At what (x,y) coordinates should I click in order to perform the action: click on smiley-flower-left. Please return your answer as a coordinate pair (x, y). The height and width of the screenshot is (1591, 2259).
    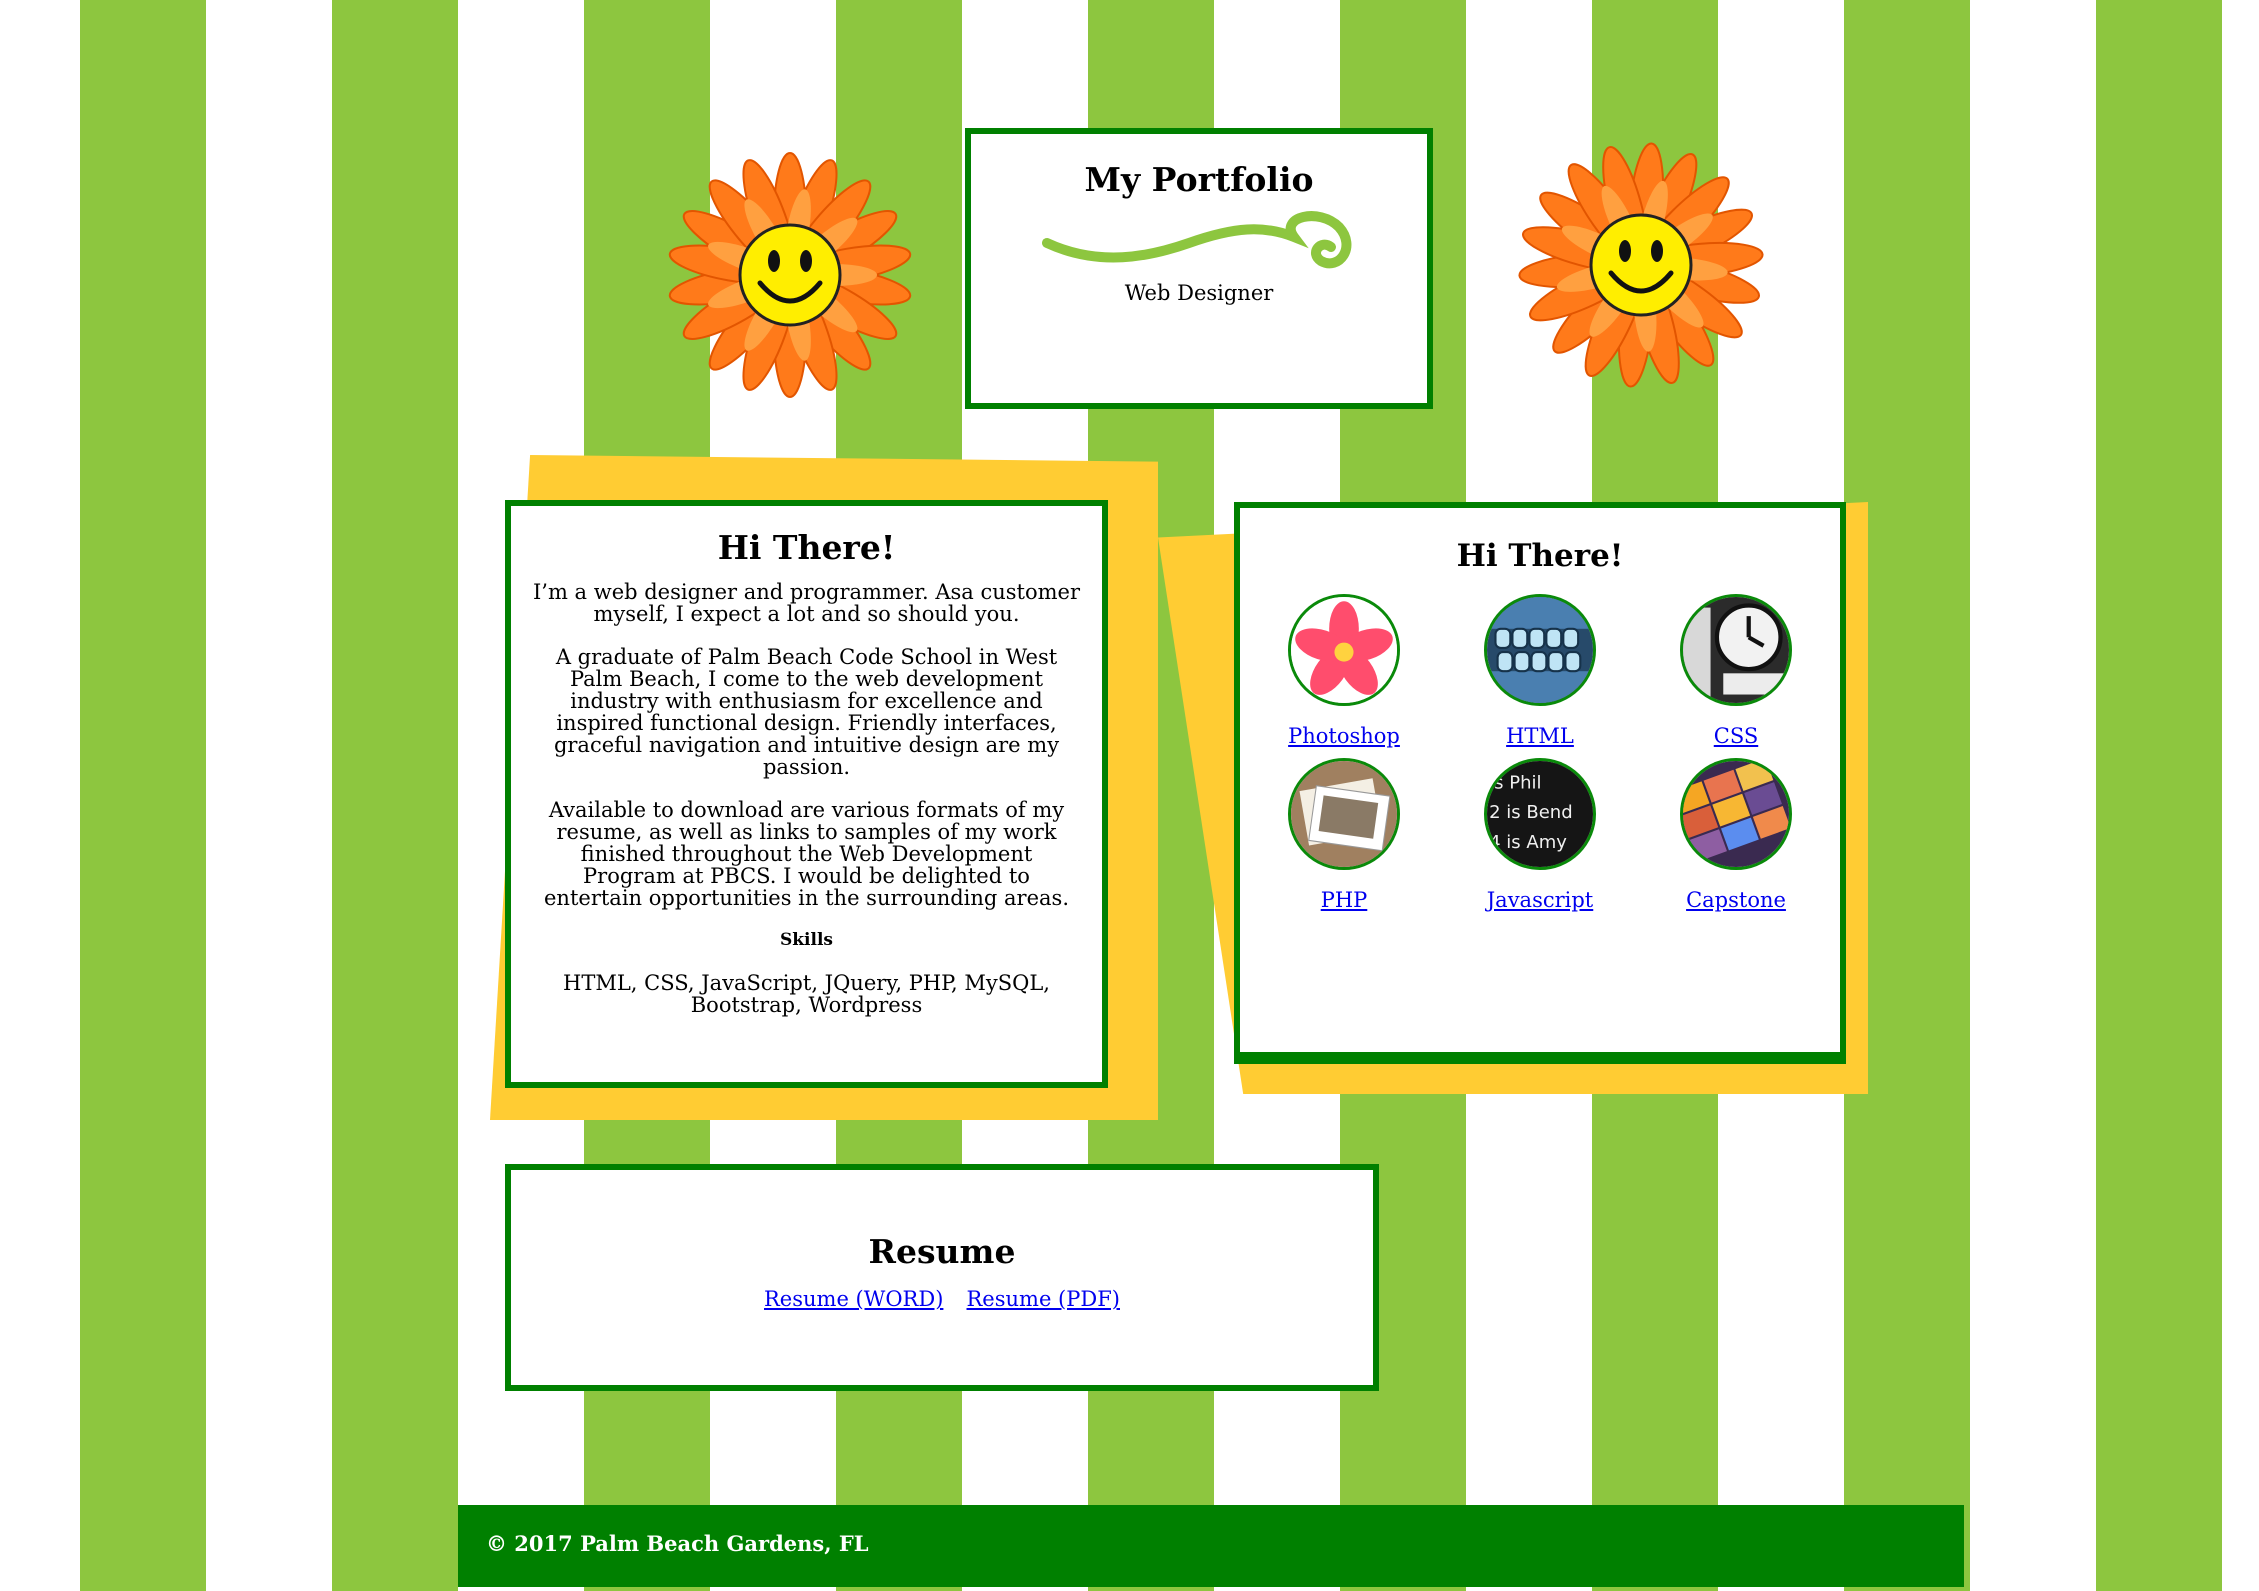
    Looking at the image, I should click on (790, 275).